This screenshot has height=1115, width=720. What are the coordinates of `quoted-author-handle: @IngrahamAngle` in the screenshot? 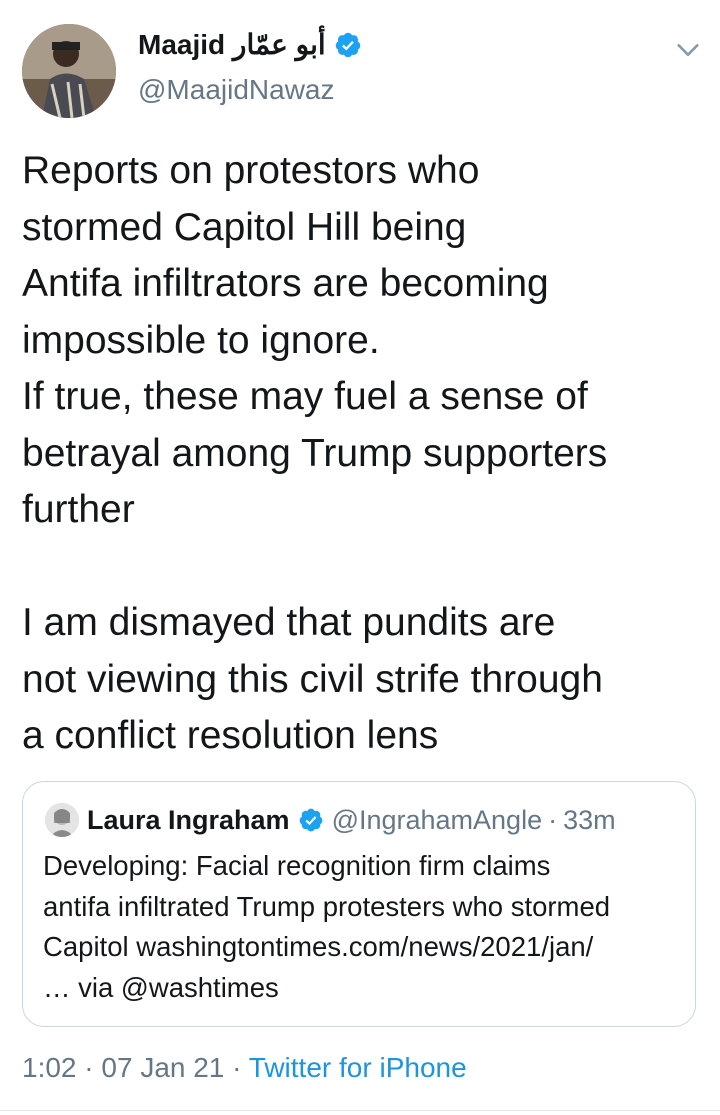 It's located at (437, 819).